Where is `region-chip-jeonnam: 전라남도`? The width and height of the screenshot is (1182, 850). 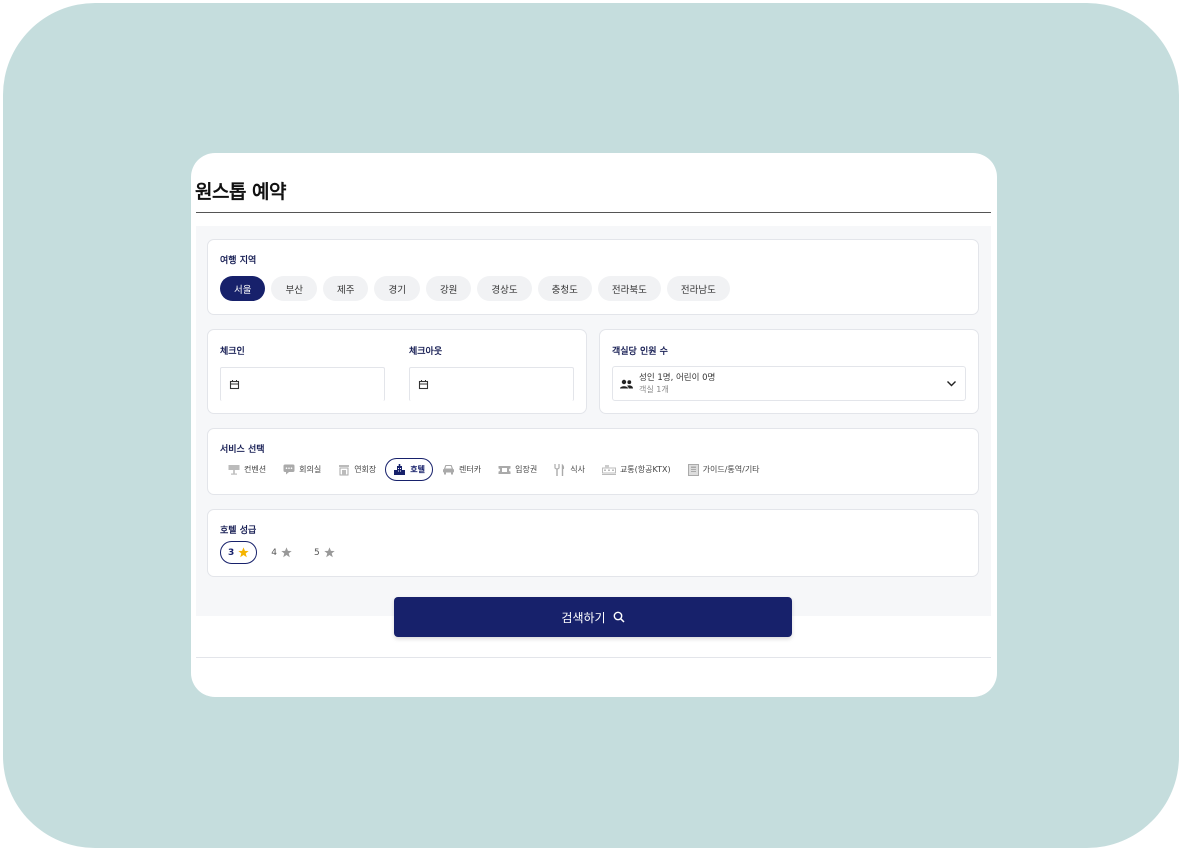
region-chip-jeonnam: 전라남도 is located at coordinates (698, 288).